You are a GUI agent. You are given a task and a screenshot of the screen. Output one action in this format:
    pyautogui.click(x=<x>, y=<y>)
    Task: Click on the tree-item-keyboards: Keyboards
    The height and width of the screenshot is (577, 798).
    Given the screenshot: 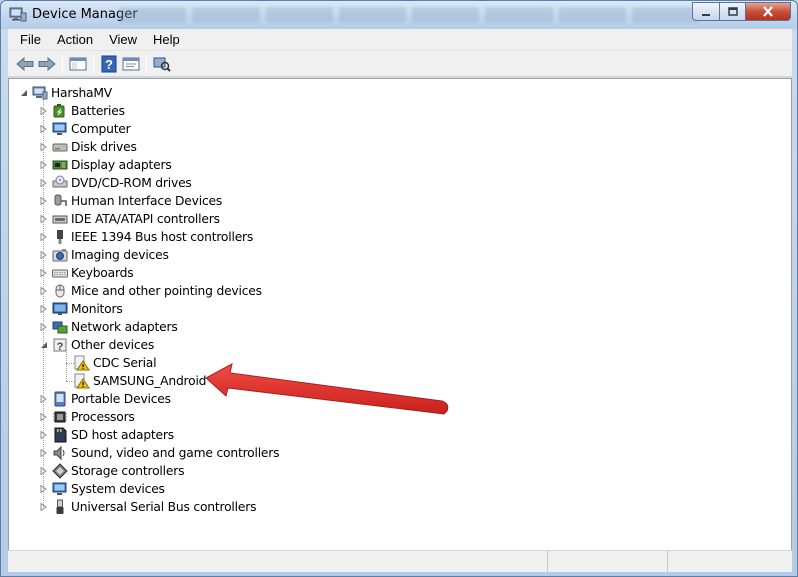 What is the action you would take?
    pyautogui.click(x=86, y=273)
    